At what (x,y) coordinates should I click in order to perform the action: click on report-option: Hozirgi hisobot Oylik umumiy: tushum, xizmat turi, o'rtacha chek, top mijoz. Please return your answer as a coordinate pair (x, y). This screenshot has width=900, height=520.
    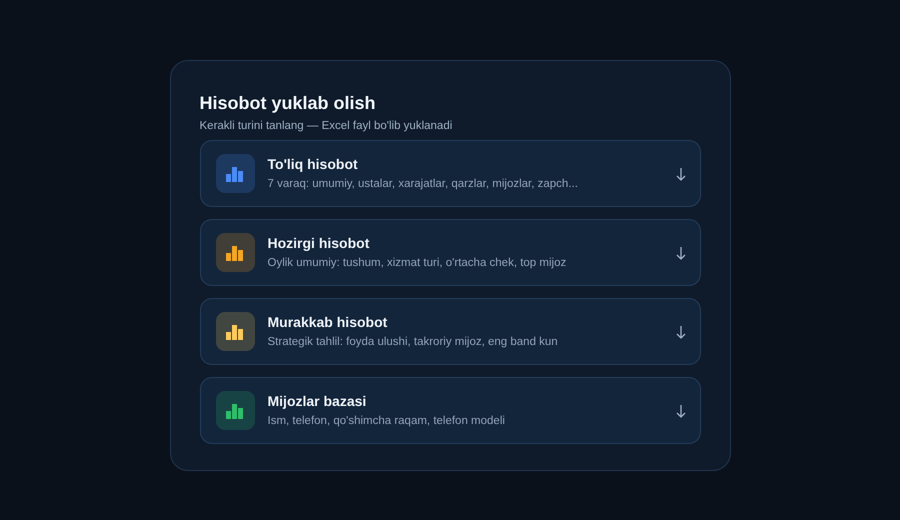
    Looking at the image, I should click on (450, 252).